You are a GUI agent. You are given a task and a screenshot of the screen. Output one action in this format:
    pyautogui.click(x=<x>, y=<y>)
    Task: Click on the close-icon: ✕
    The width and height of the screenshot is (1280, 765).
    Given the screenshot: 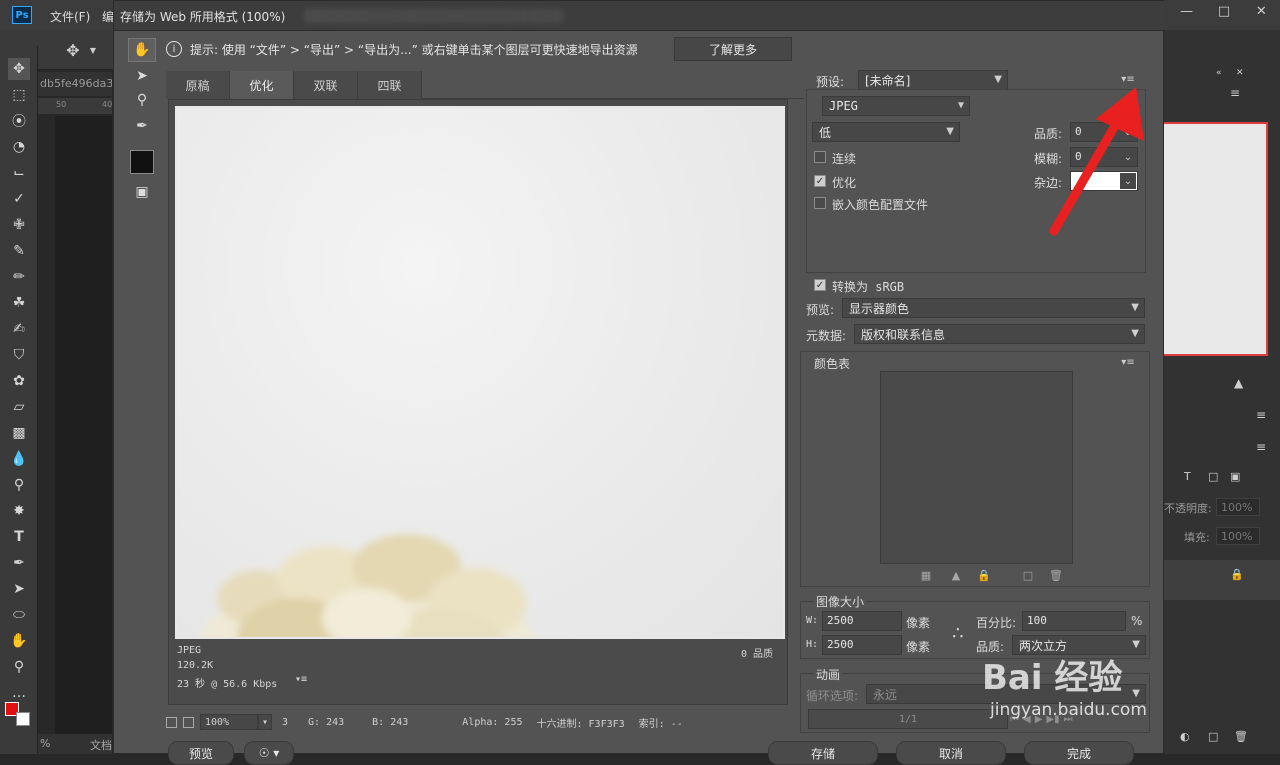 What is the action you would take?
    pyautogui.click(x=1261, y=11)
    